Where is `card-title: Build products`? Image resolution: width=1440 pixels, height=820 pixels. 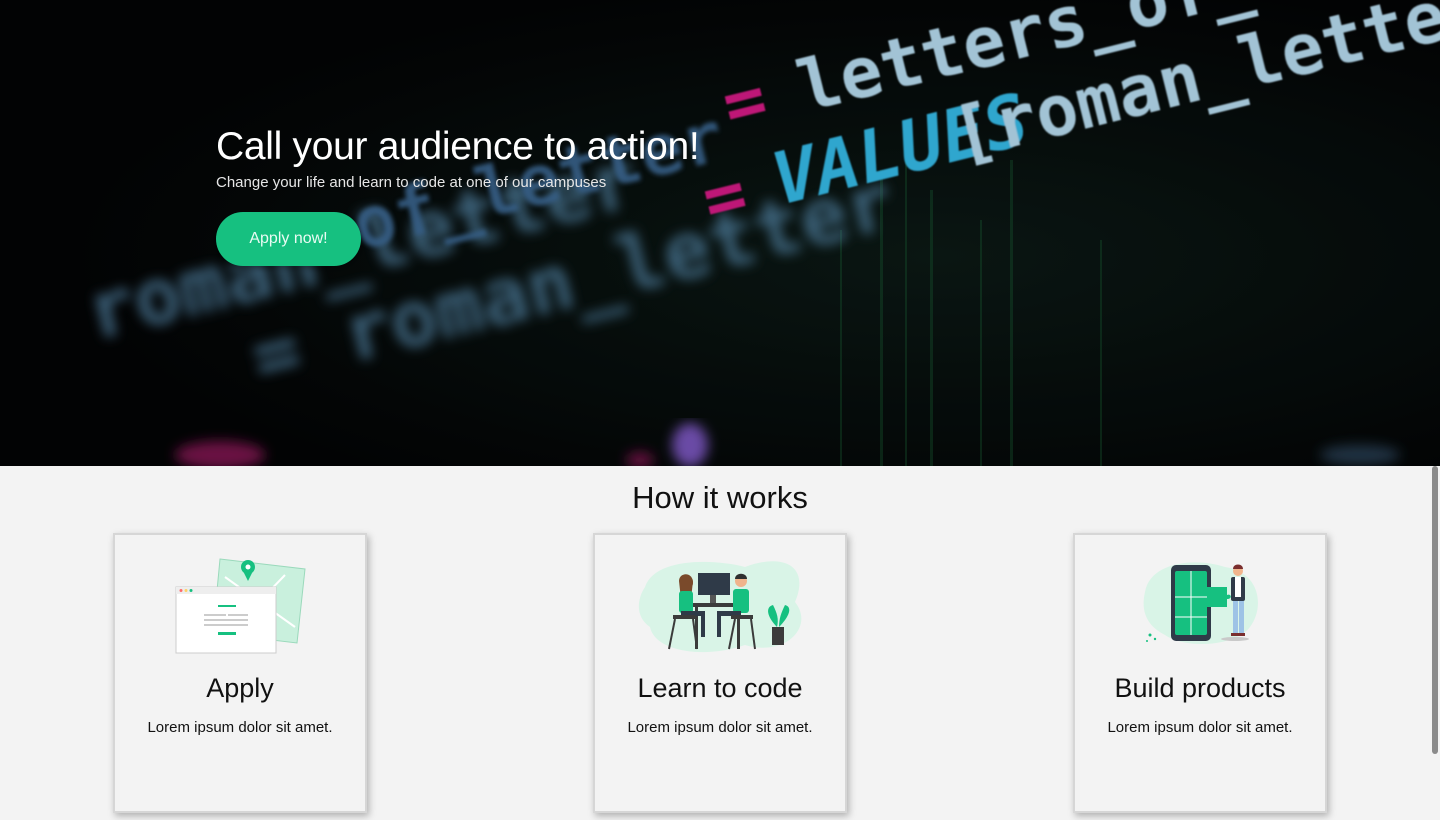 card-title: Build products is located at coordinates (1200, 688).